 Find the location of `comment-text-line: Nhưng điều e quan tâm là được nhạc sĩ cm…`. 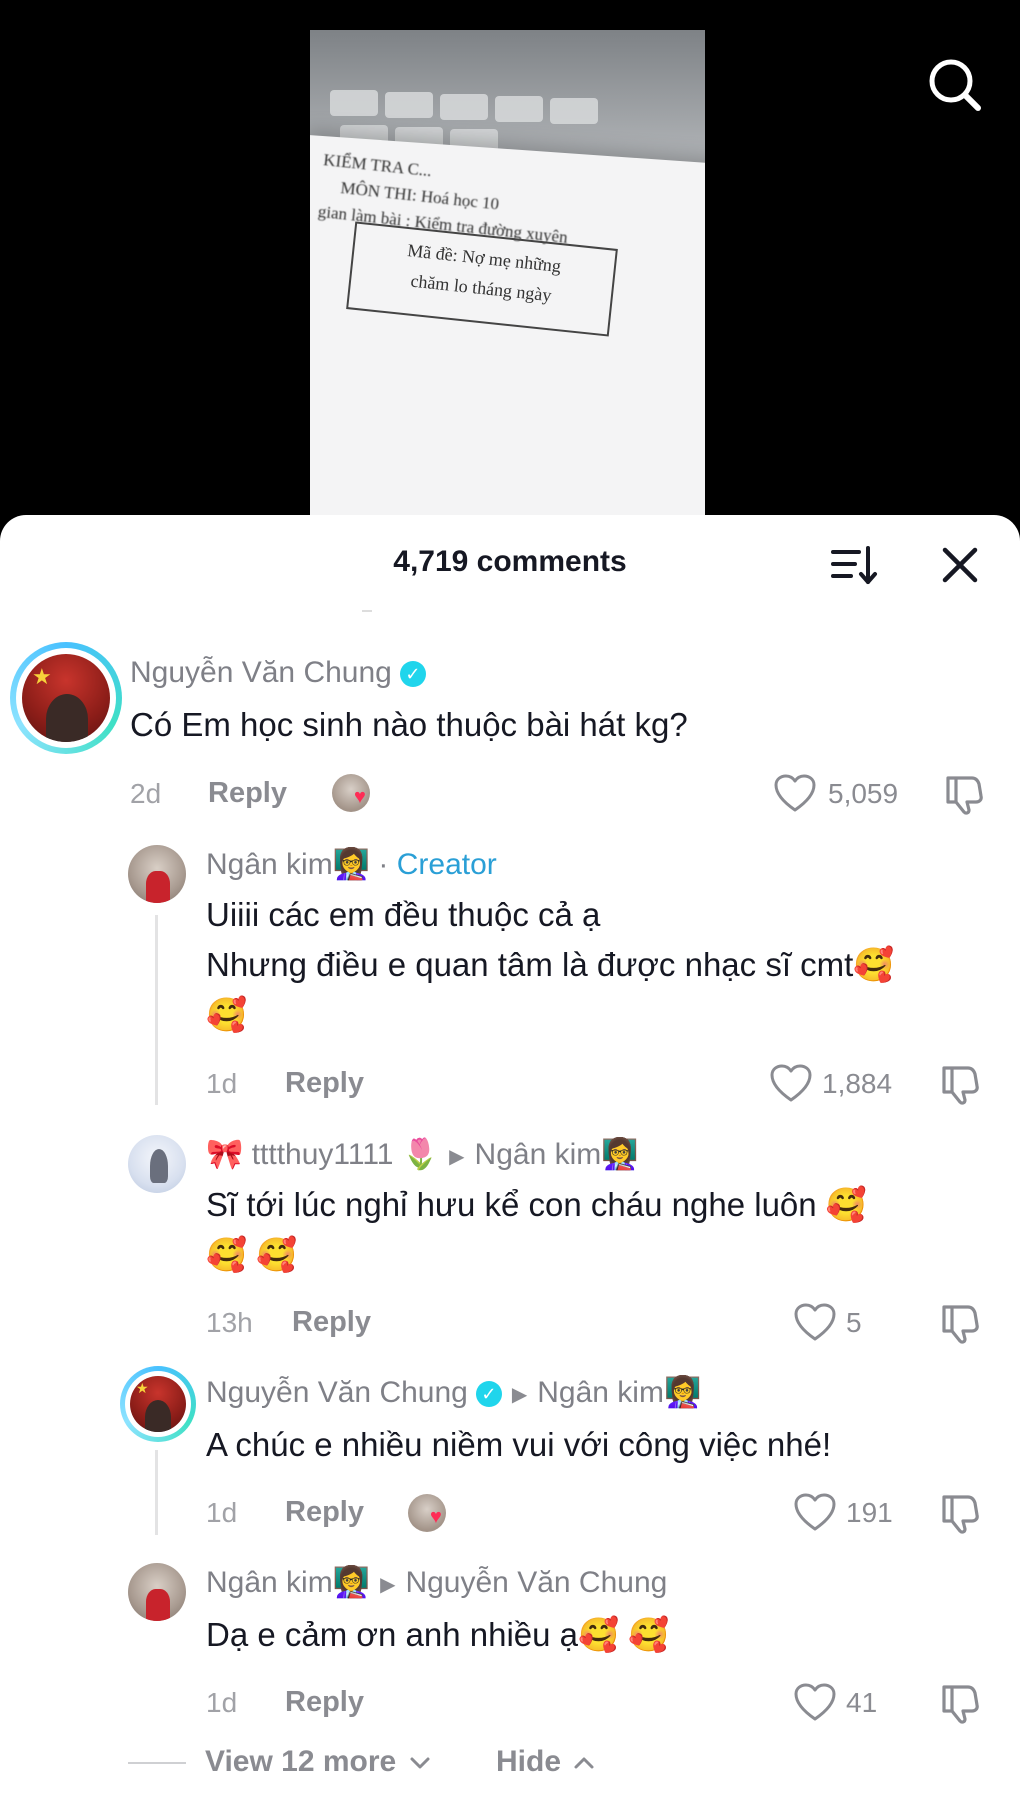

comment-text-line: Nhưng điều e quan tâm là được nhạc sĩ cm… is located at coordinates (550, 964).